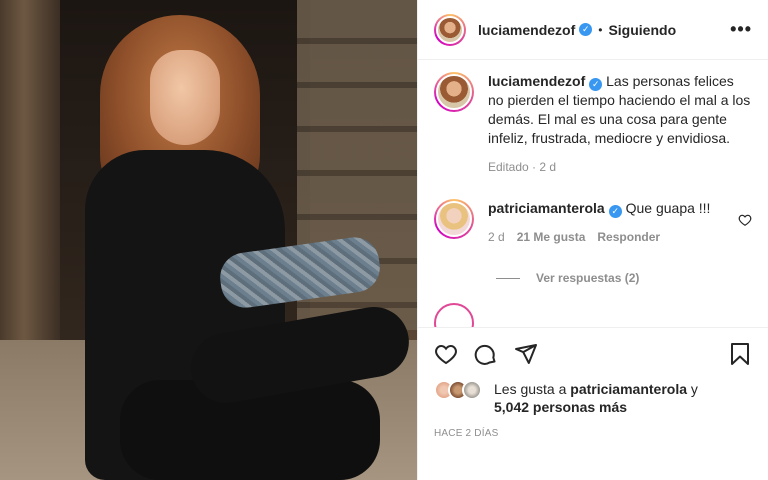  What do you see at coordinates (547, 167) in the screenshot?
I see `caption-time: 2 d` at bounding box center [547, 167].